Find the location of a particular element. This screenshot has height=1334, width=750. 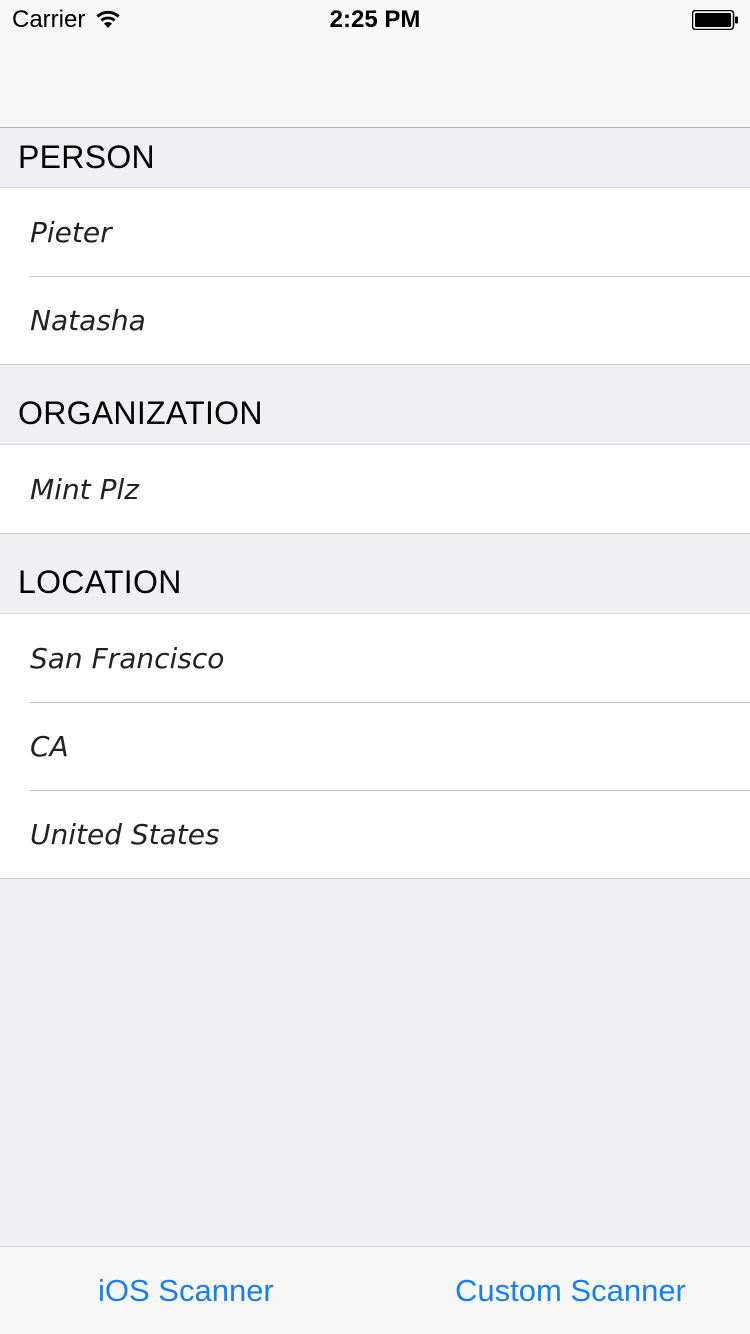

list-item-label: Pieter is located at coordinates (71, 232).